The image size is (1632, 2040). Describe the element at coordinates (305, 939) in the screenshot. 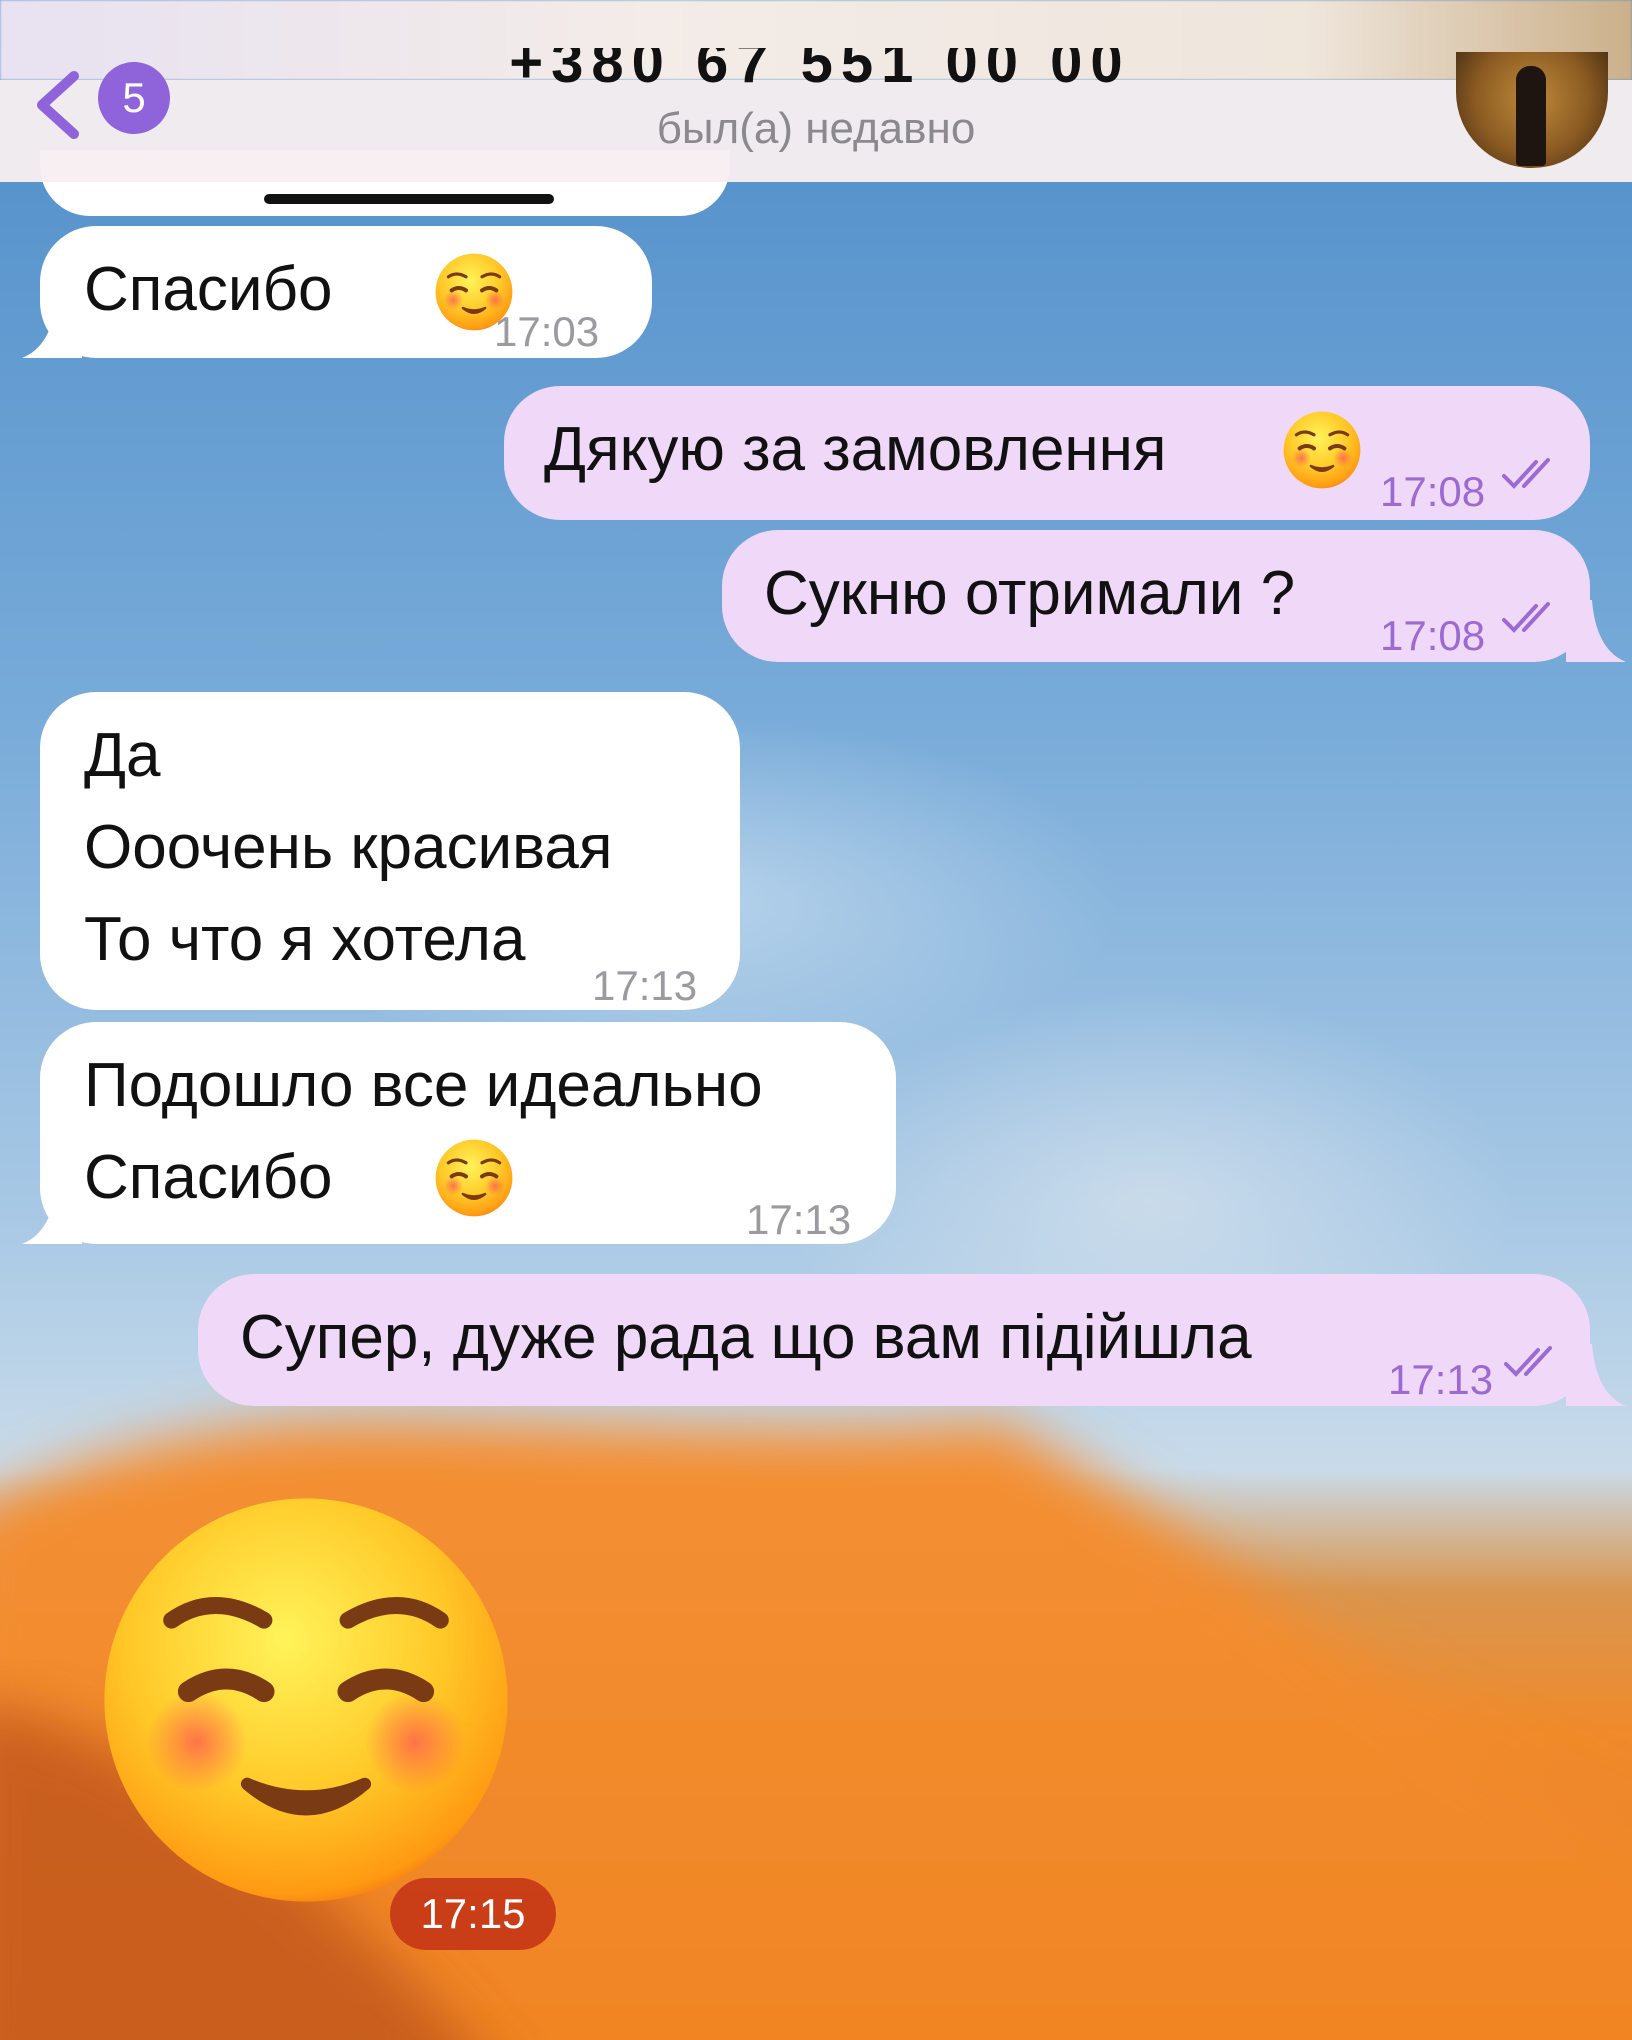

I see `message-line: То что я хотела` at that location.